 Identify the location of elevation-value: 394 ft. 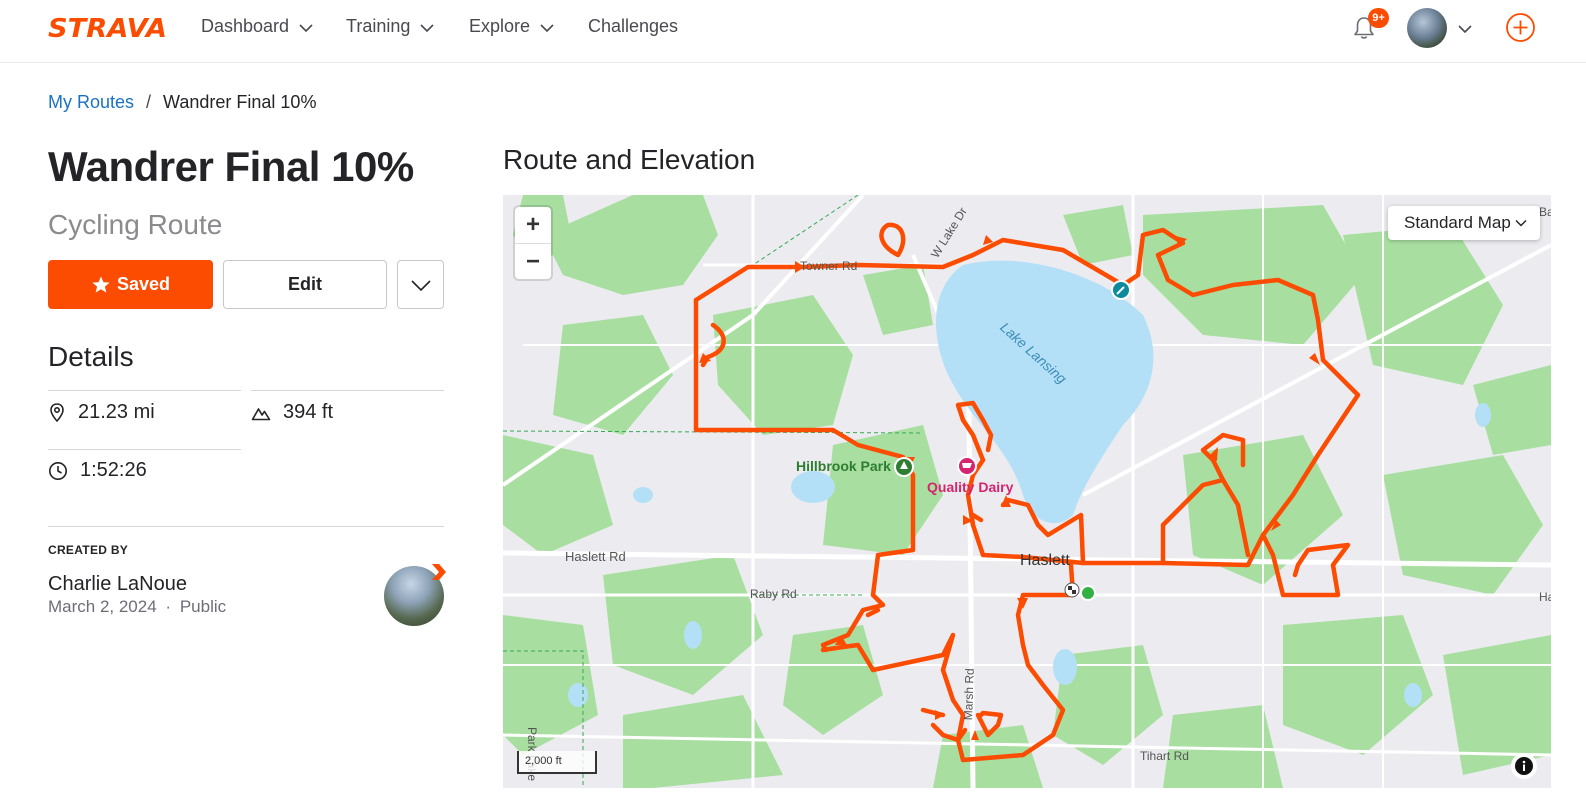
(308, 412).